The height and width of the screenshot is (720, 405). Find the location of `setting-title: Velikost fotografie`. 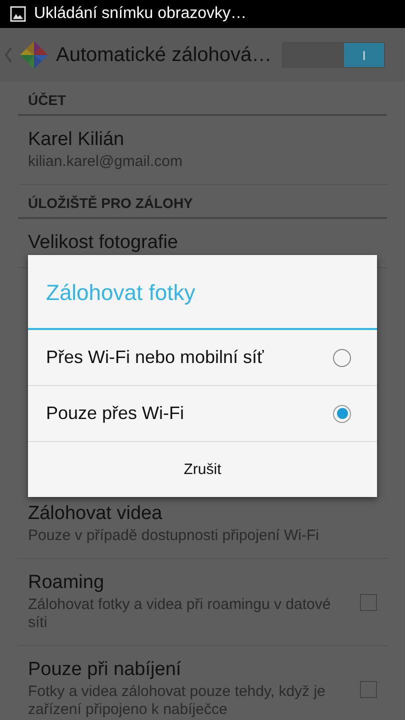

setting-title: Velikost fotografie is located at coordinates (103, 243).